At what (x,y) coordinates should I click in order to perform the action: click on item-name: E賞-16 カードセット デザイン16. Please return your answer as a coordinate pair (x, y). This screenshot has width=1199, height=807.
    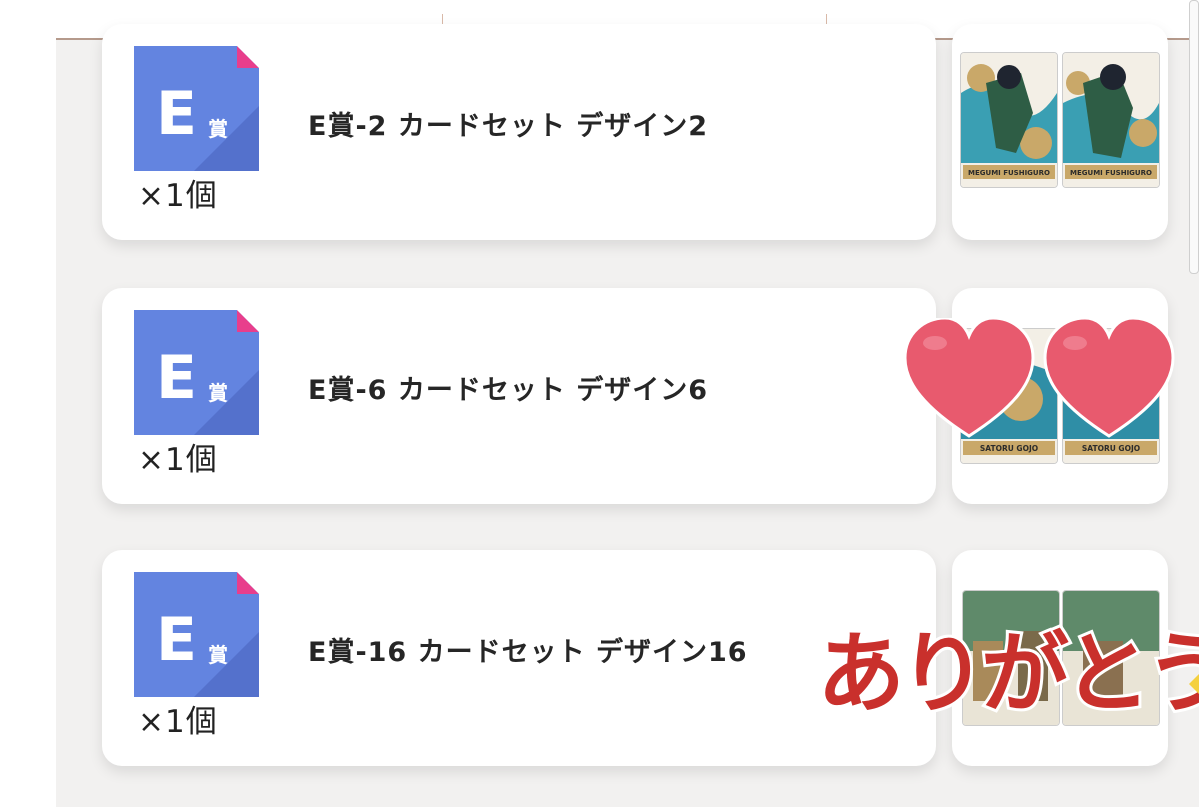
    Looking at the image, I should click on (528, 652).